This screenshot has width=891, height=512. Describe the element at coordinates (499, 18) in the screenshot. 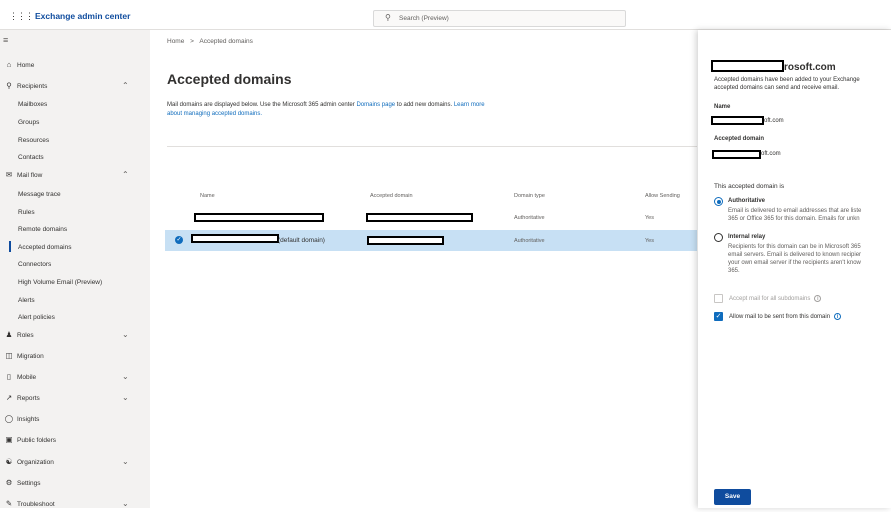

I see `search-box: ⚲ Search (Preview)` at that location.